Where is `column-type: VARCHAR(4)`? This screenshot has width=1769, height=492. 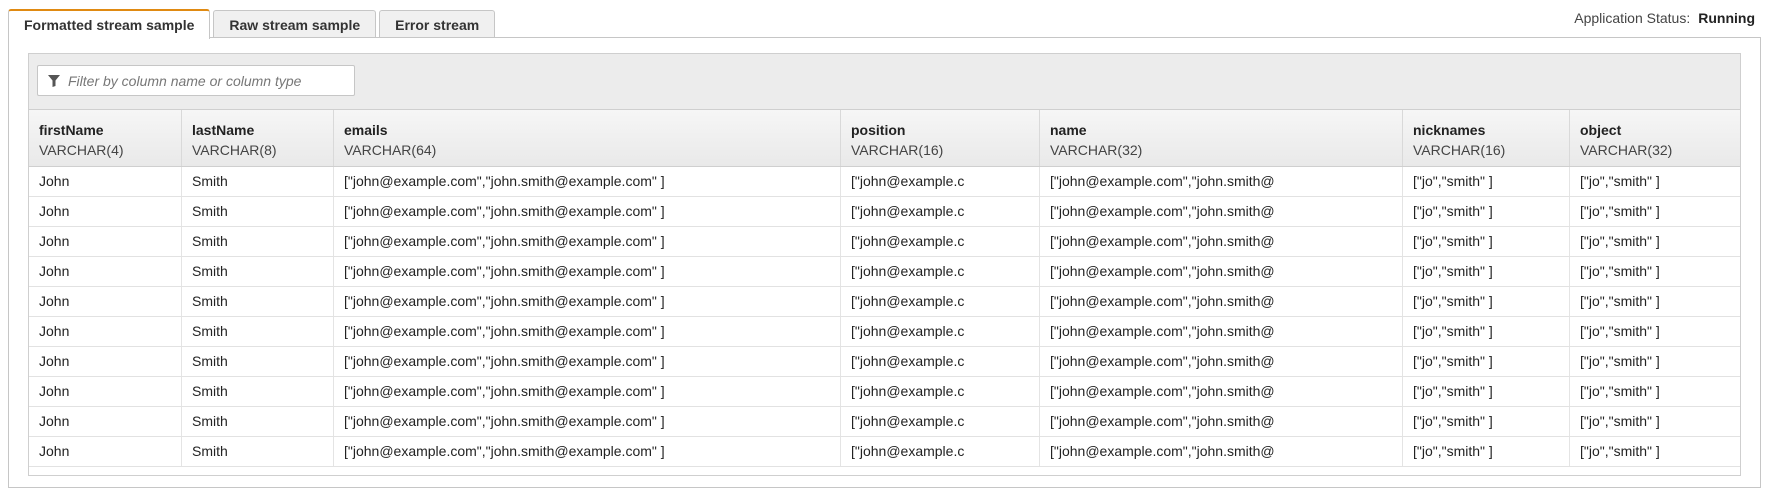 column-type: VARCHAR(4) is located at coordinates (81, 150).